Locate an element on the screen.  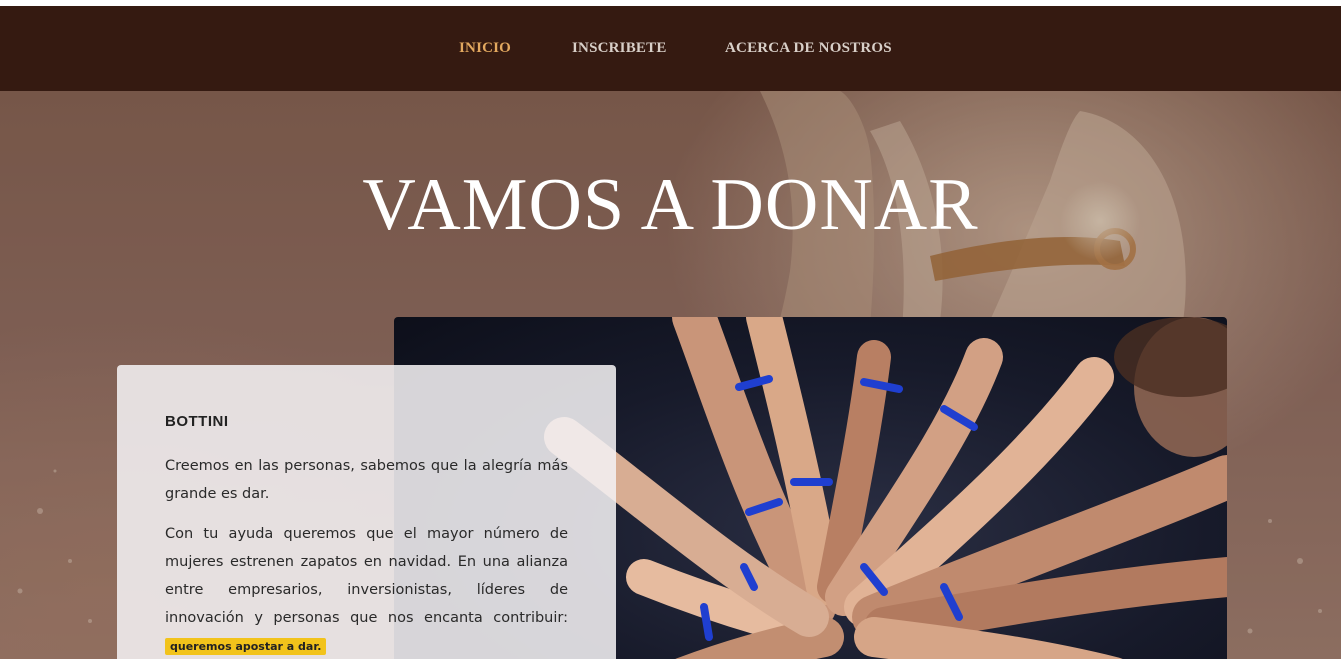
highlight-badge: queremos apostar a dar. is located at coordinates (246, 646).